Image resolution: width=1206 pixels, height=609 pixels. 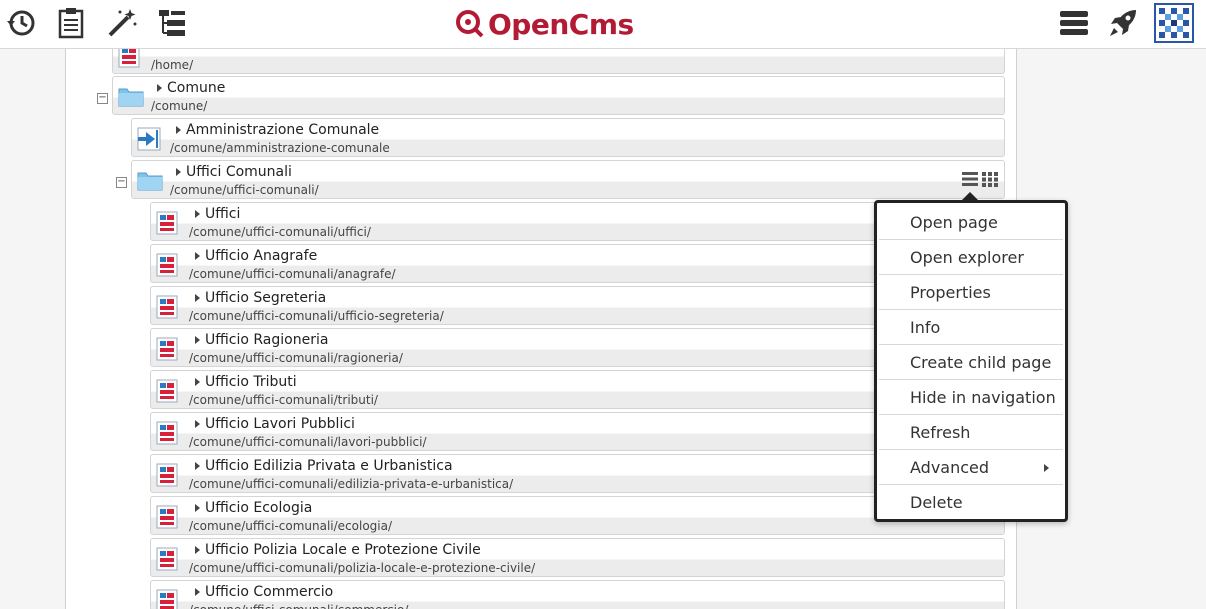 I want to click on context-menu-item-label: Create child page, so click(x=981, y=362).